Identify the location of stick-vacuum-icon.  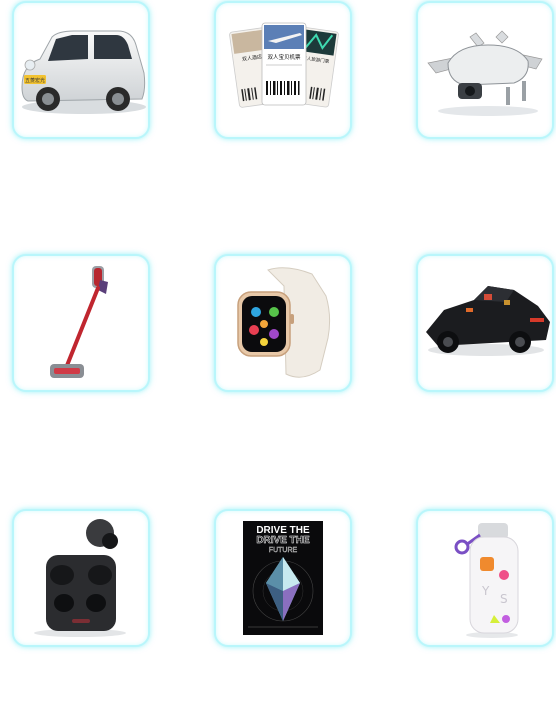
(79, 322).